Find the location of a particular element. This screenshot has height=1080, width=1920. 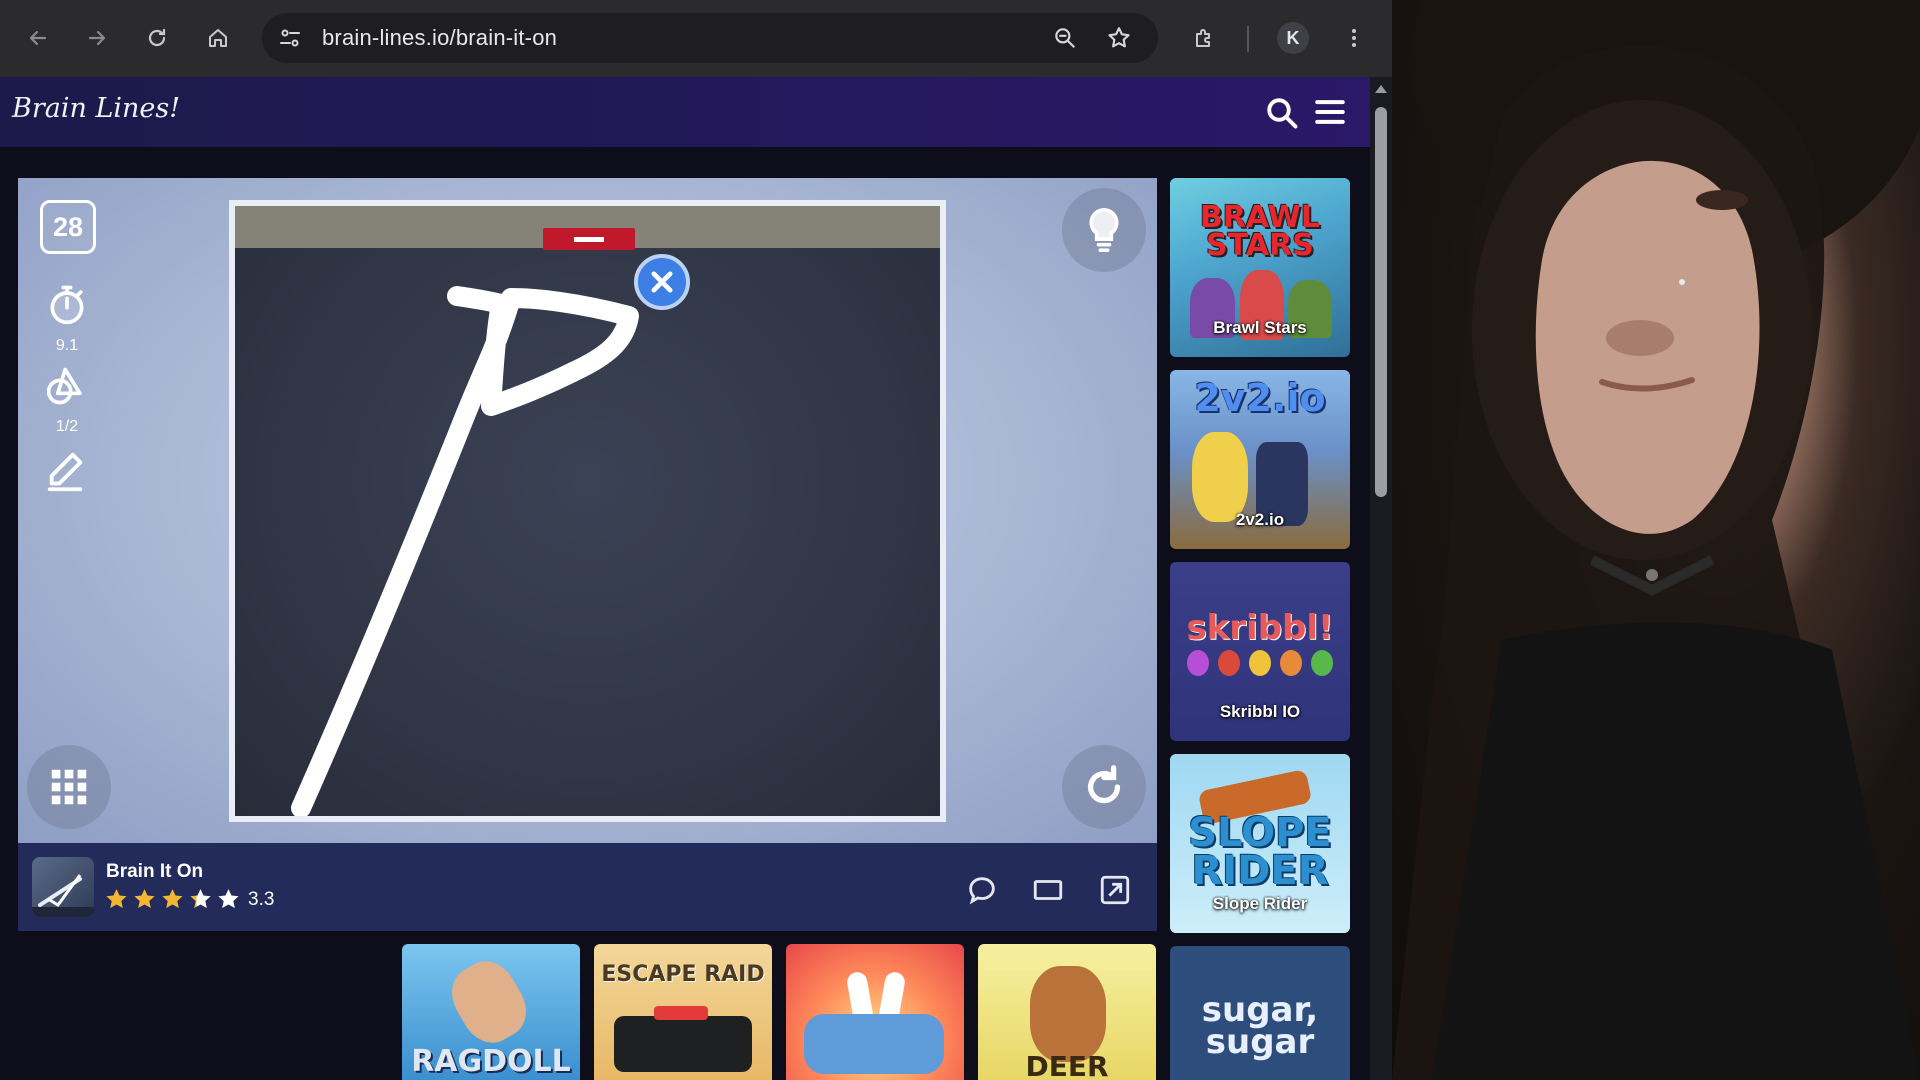

lightbulb-icon is located at coordinates (1104, 229).